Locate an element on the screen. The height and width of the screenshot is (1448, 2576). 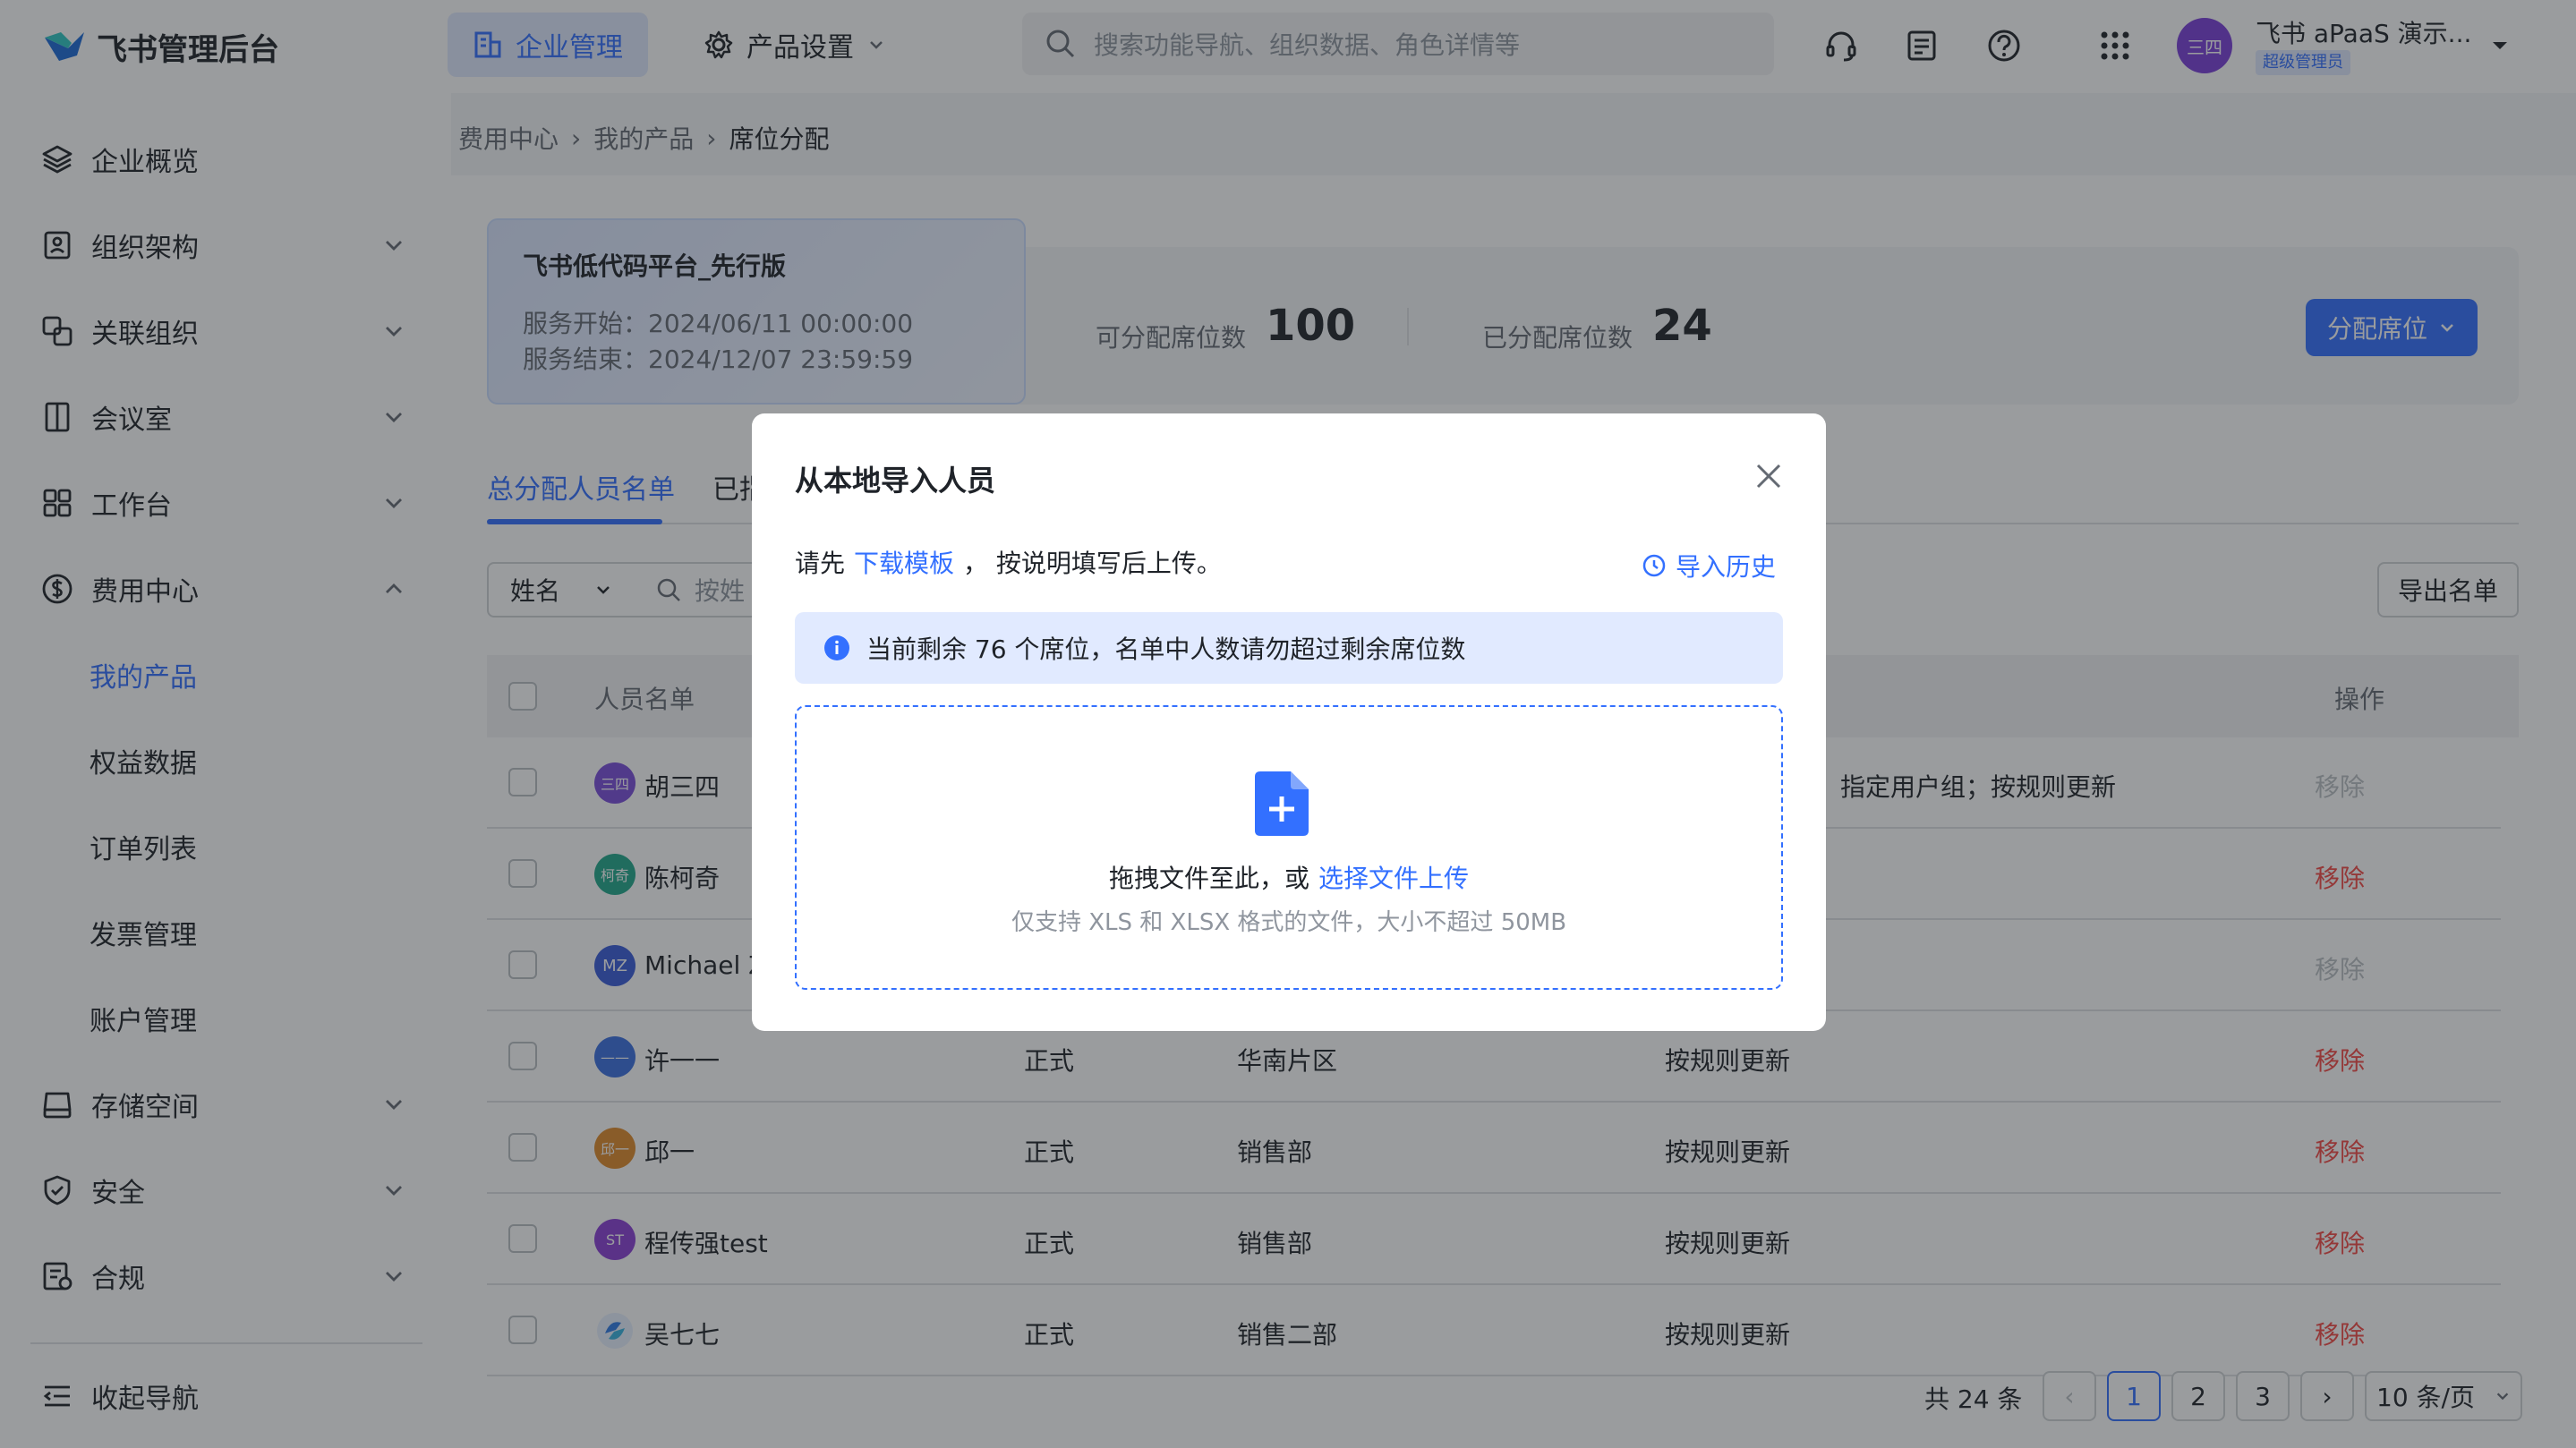
info-banner: 当前剩余 76 个席位，名单中人数请勿超过剩余席位数 is located at coordinates (1289, 648).